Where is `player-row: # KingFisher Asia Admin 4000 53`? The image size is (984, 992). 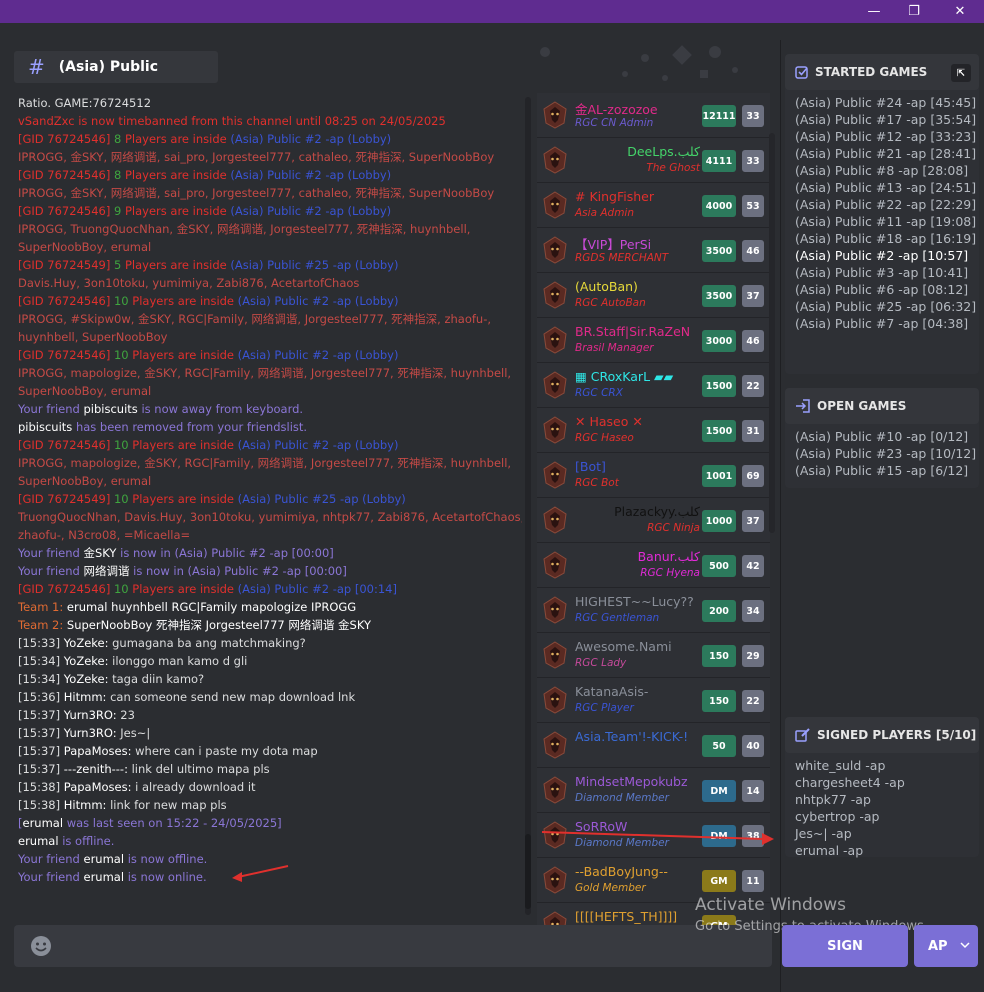 player-row: # KingFisher Asia Admin 4000 53 is located at coordinates (653, 205).